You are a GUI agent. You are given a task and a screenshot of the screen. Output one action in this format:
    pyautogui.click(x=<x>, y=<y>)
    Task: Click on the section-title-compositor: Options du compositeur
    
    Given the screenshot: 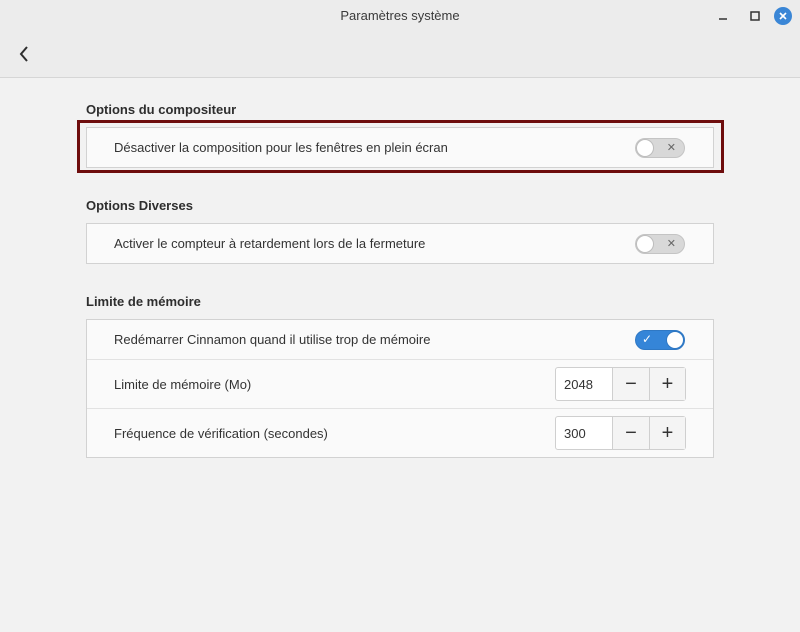 What is the action you would take?
    pyautogui.click(x=161, y=109)
    